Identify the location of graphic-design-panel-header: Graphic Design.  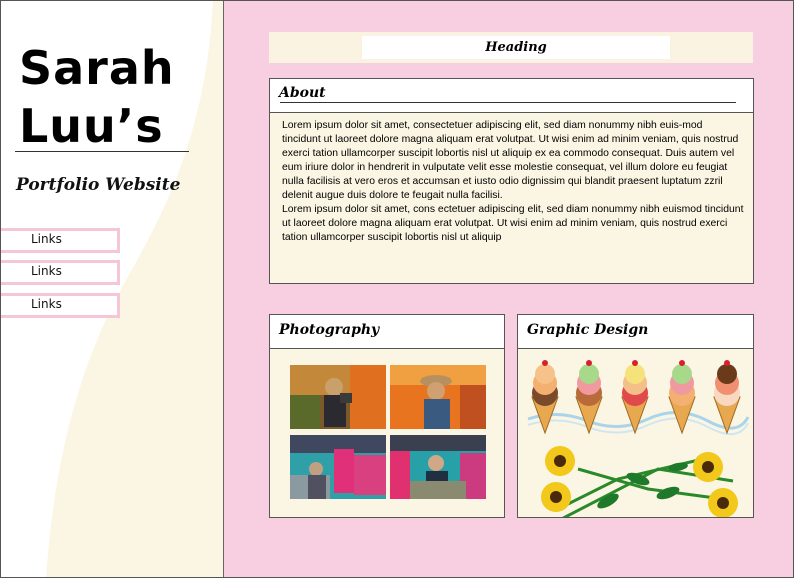
(635, 332).